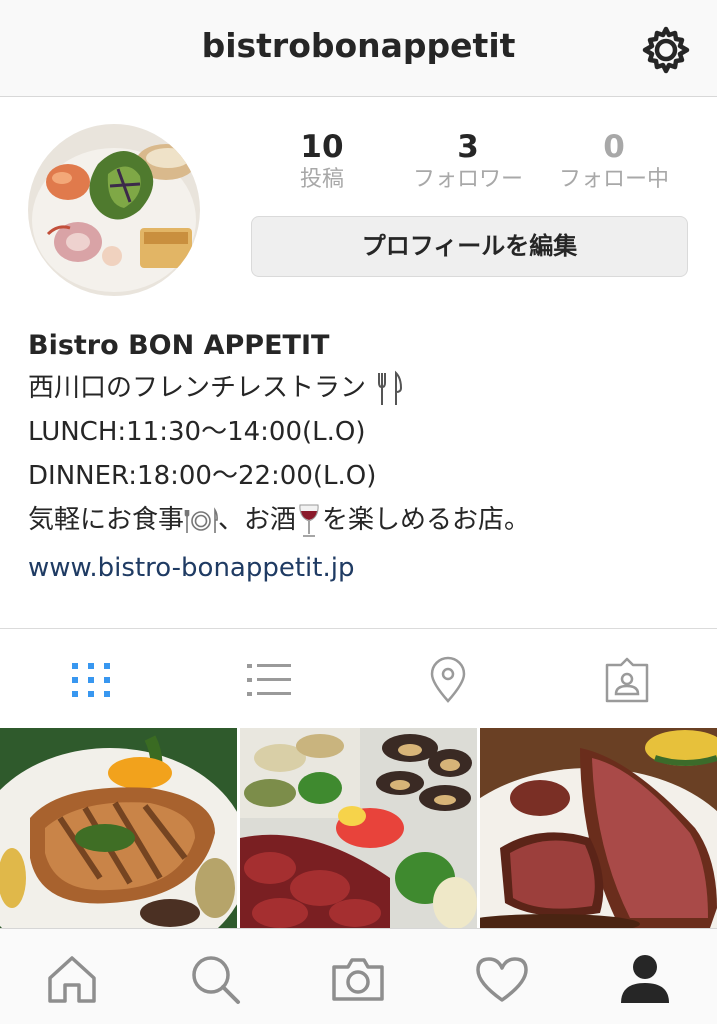  I want to click on following-stat: 0 フォロー中, so click(614, 161).